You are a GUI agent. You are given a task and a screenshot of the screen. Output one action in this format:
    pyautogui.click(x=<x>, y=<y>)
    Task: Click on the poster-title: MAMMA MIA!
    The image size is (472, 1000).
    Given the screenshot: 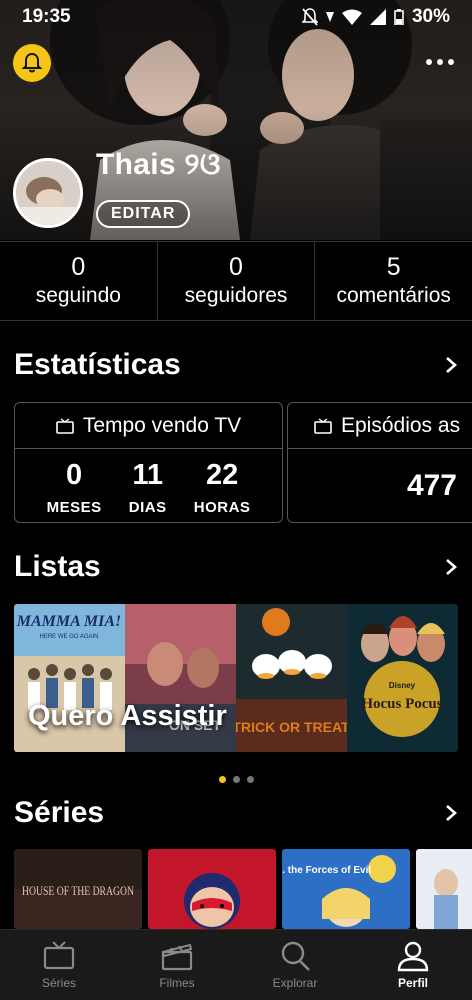 What is the action you would take?
    pyautogui.click(x=69, y=621)
    